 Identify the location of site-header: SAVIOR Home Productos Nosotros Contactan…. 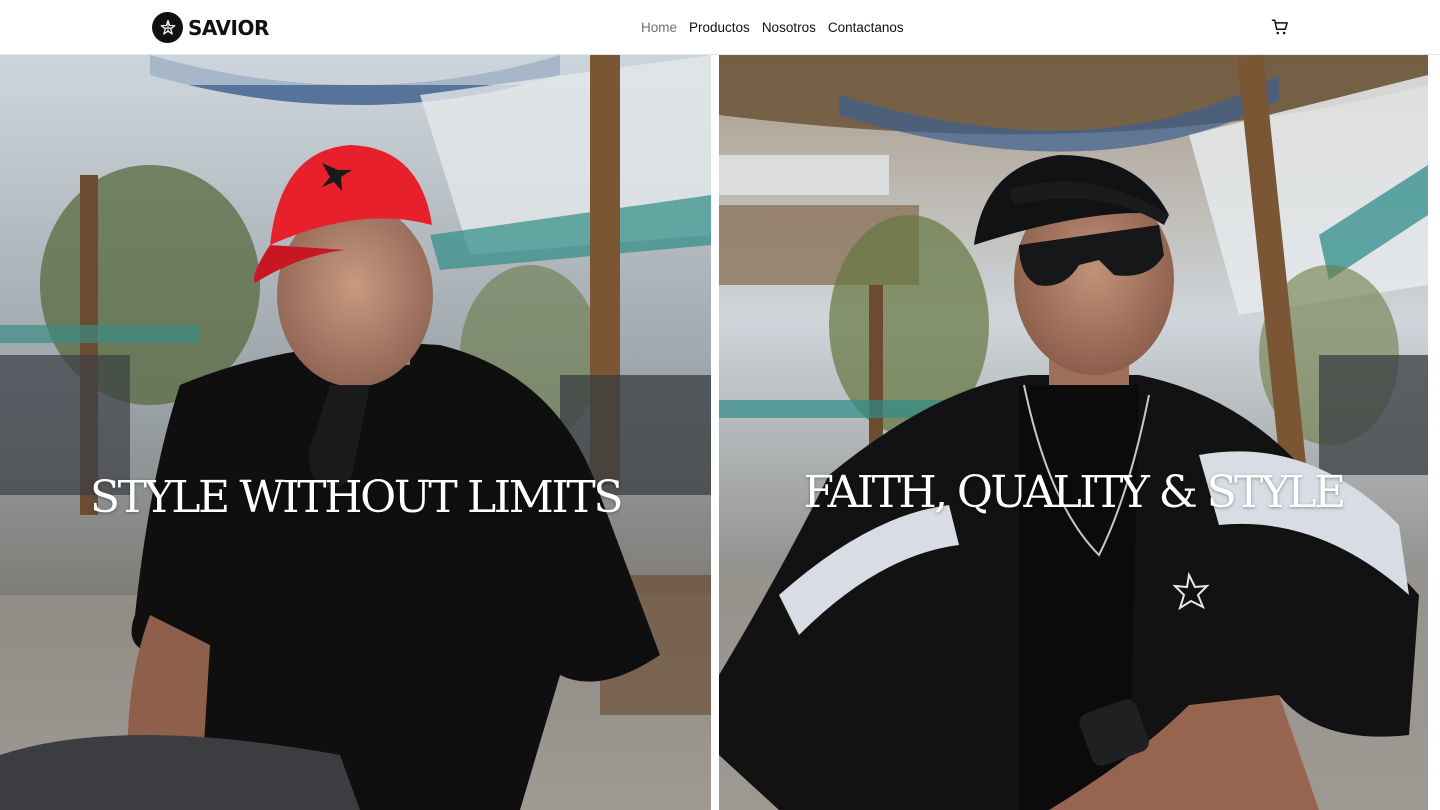
(720, 27).